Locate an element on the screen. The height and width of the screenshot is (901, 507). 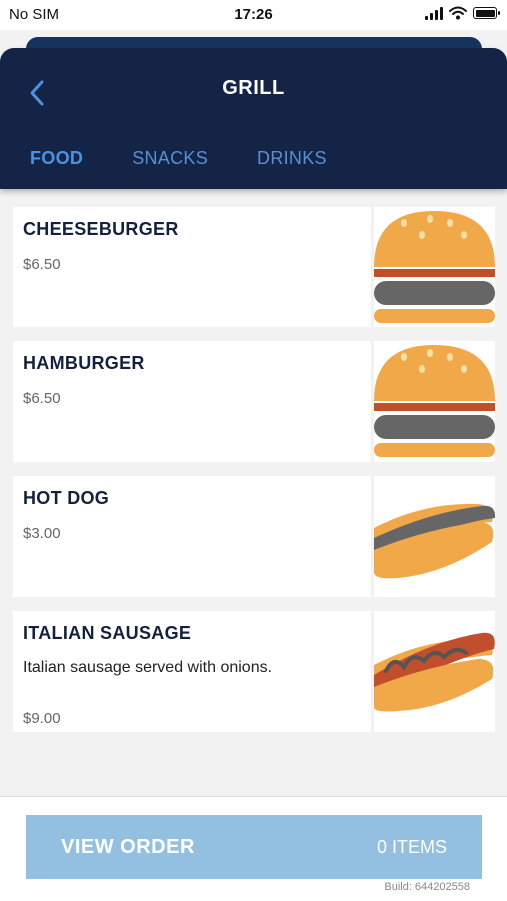
tab-drinks: DRINKS is located at coordinates (292, 158).